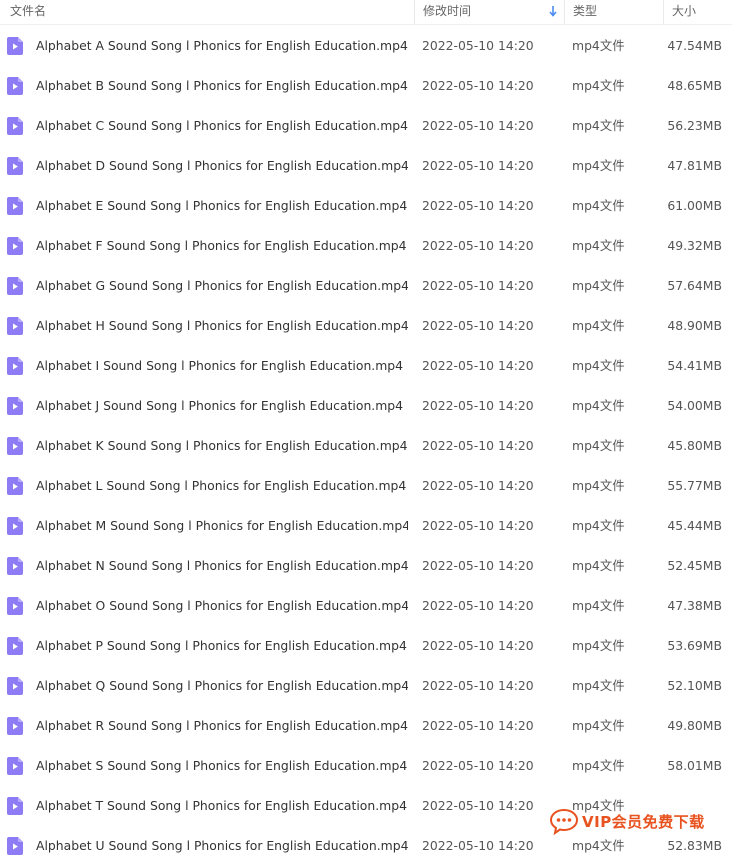 This screenshot has height=866, width=732. What do you see at coordinates (694, 45) in the screenshot?
I see `file-size: 47.54MB` at bounding box center [694, 45].